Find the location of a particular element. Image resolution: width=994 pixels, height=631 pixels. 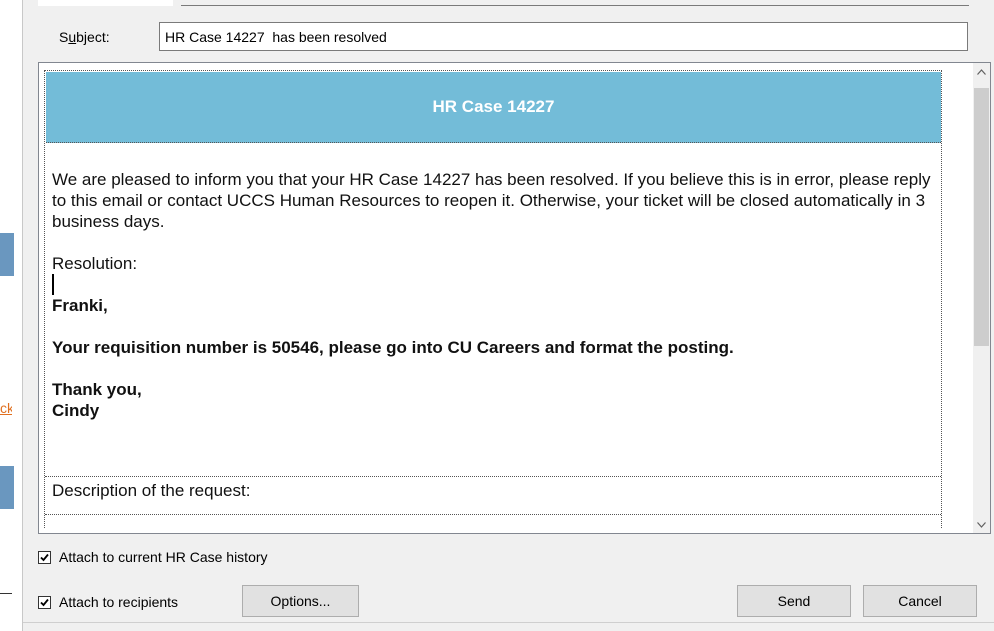

attach-recipients-option: Attach to recipients is located at coordinates (108, 602).